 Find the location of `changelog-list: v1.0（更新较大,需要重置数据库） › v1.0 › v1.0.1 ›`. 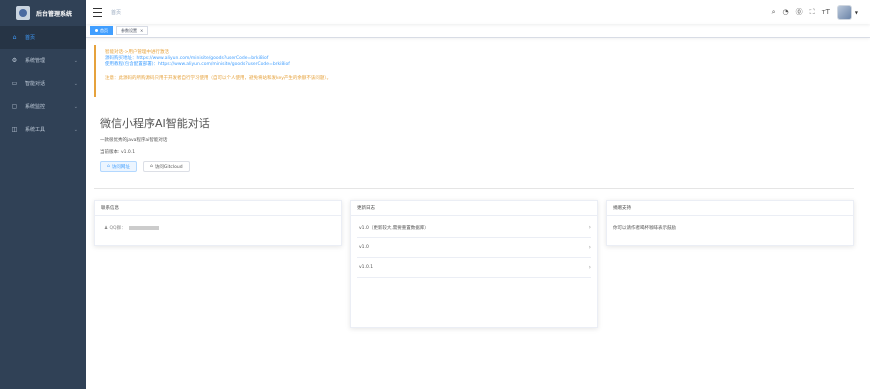

changelog-list: v1.0（更新较大,需要重置数据库） › v1.0 › v1.0.1 › is located at coordinates (474, 248).